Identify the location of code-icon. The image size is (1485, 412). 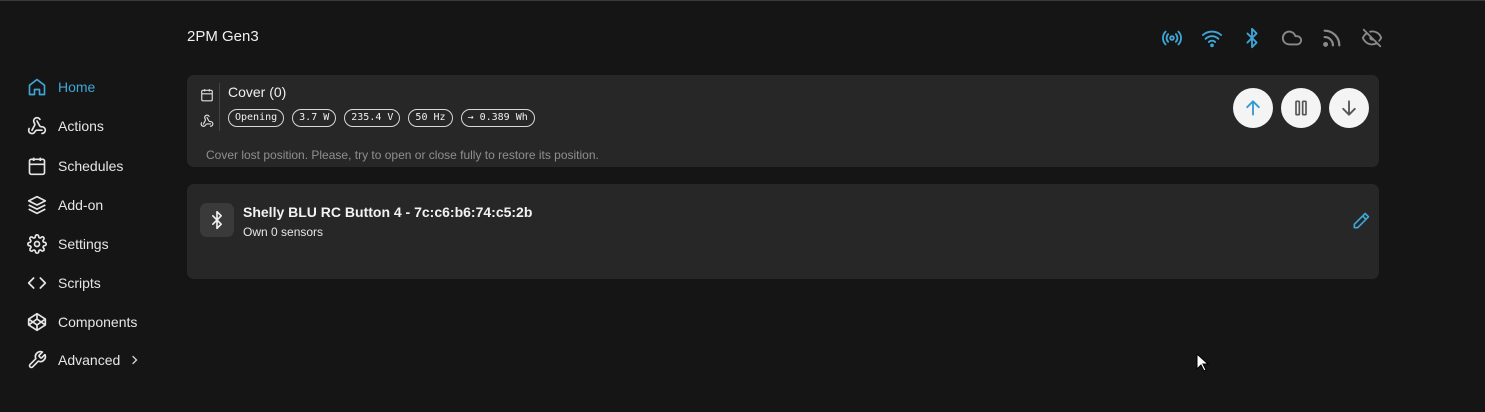
(37, 283).